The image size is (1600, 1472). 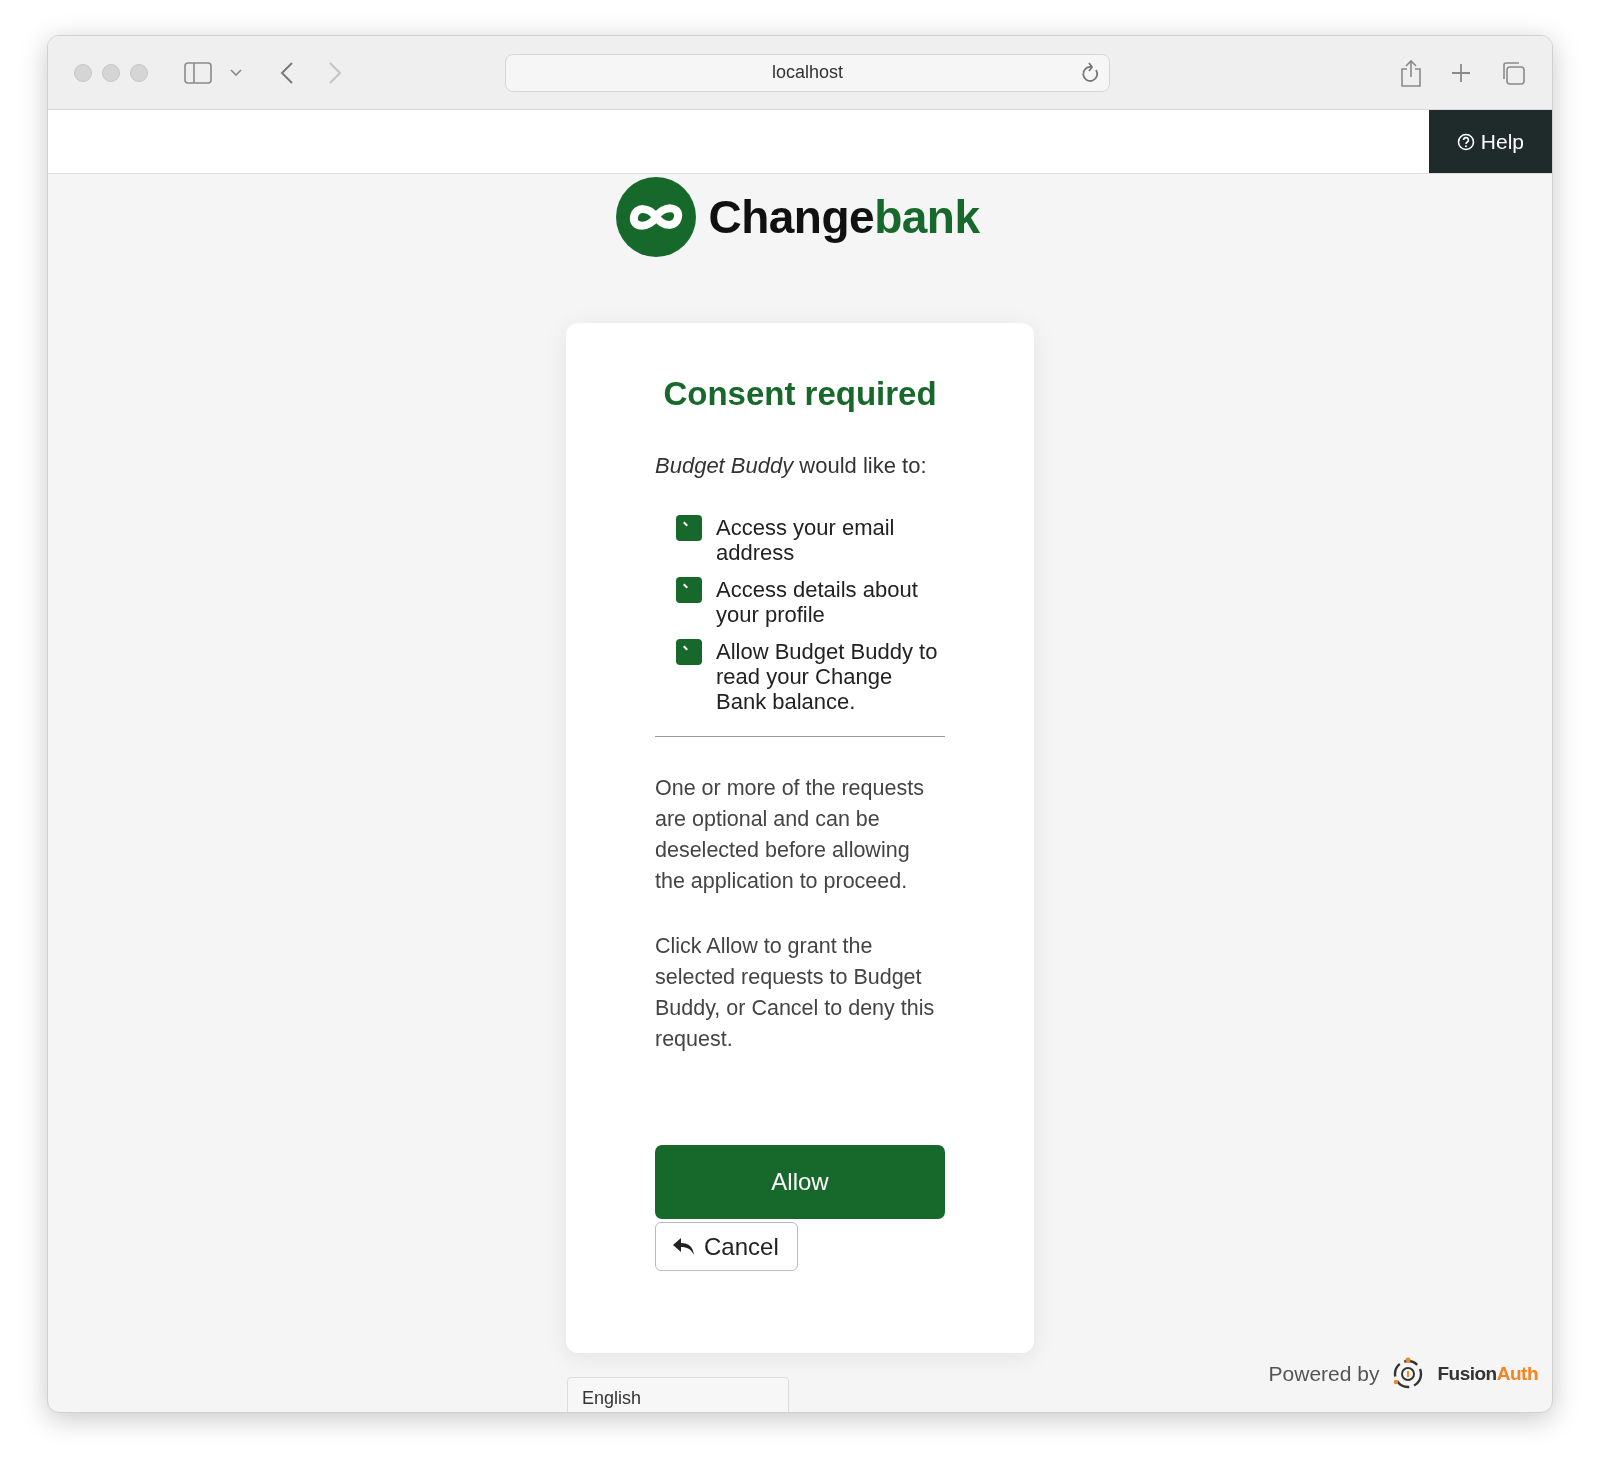 I want to click on allow-button: Allow, so click(x=800, y=1182).